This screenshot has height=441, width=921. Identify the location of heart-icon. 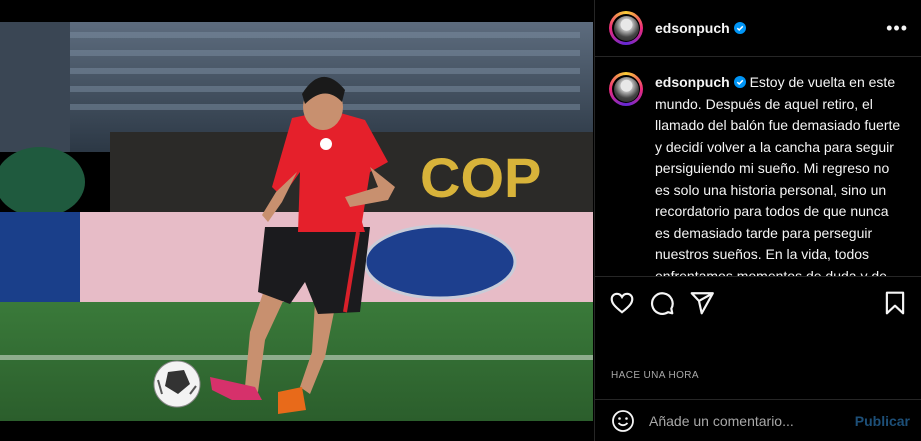
(622, 303).